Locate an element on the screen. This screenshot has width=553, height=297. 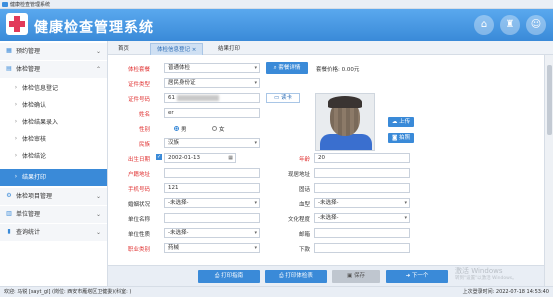
tel-input is located at coordinates (362, 188).